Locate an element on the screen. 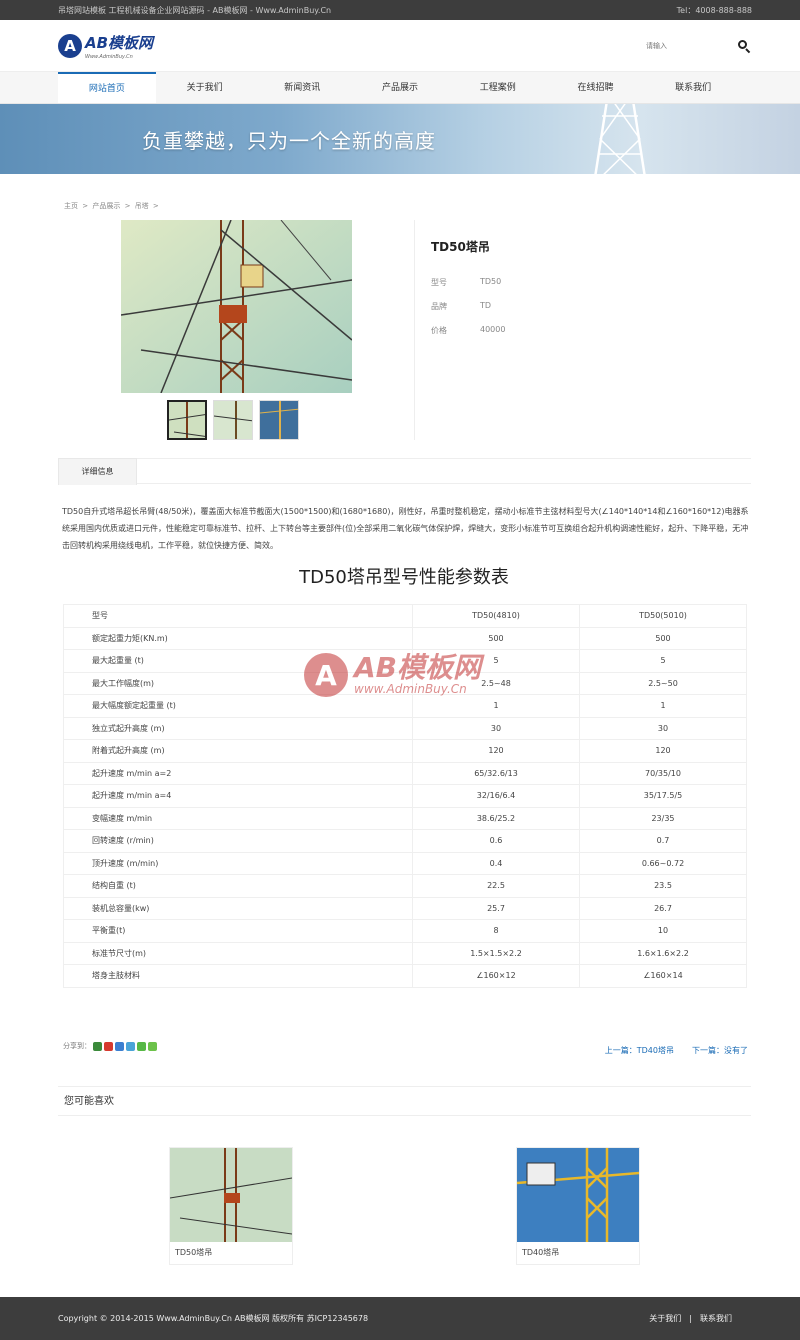 The image size is (800, 1340). search-input is located at coordinates (691, 45).